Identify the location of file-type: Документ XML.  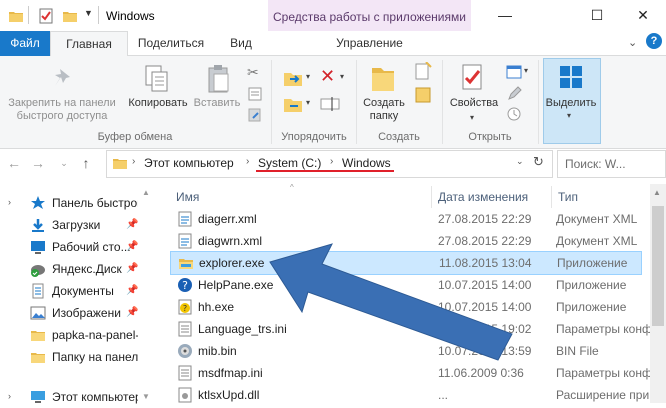
(597, 219).